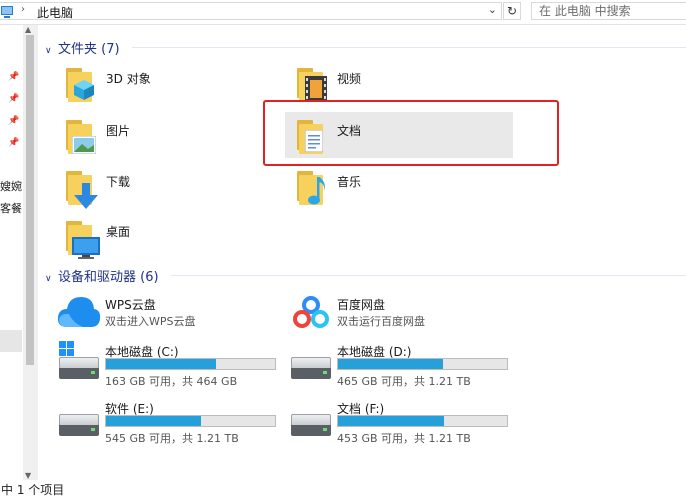 This screenshot has height=500, width=686. What do you see at coordinates (11, 208) in the screenshot?
I see `nav-item: 客餐` at bounding box center [11, 208].